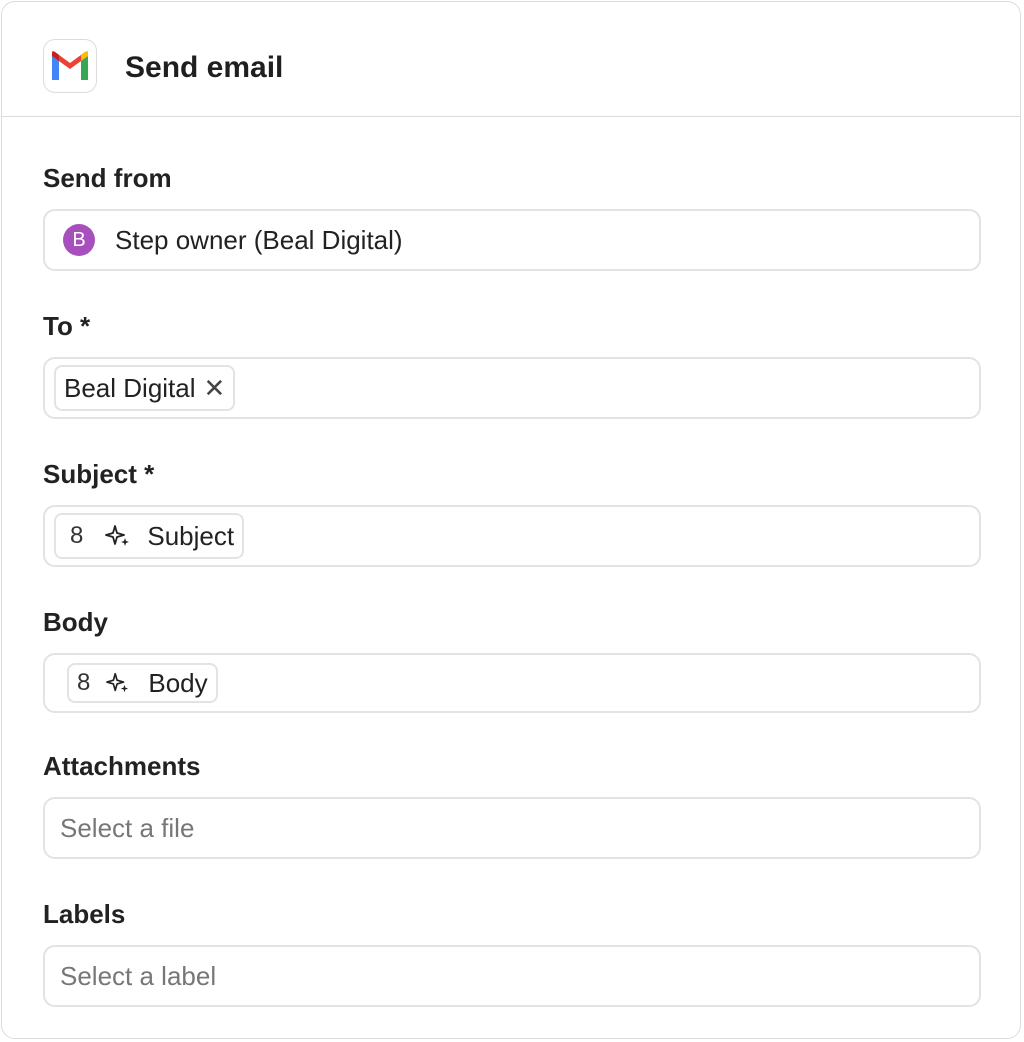  I want to click on recipient-chip-label: Beal Digital, so click(130, 387).